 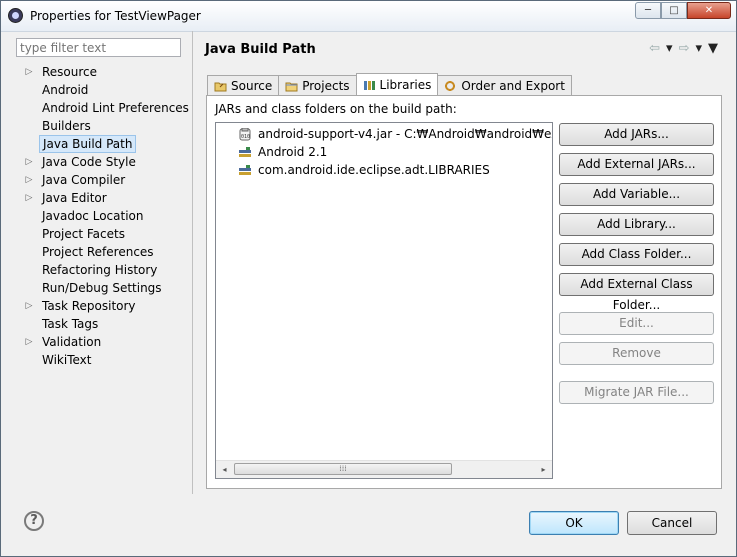 What do you see at coordinates (543, 469) in the screenshot?
I see `scroll-right-icon: ▸` at bounding box center [543, 469].